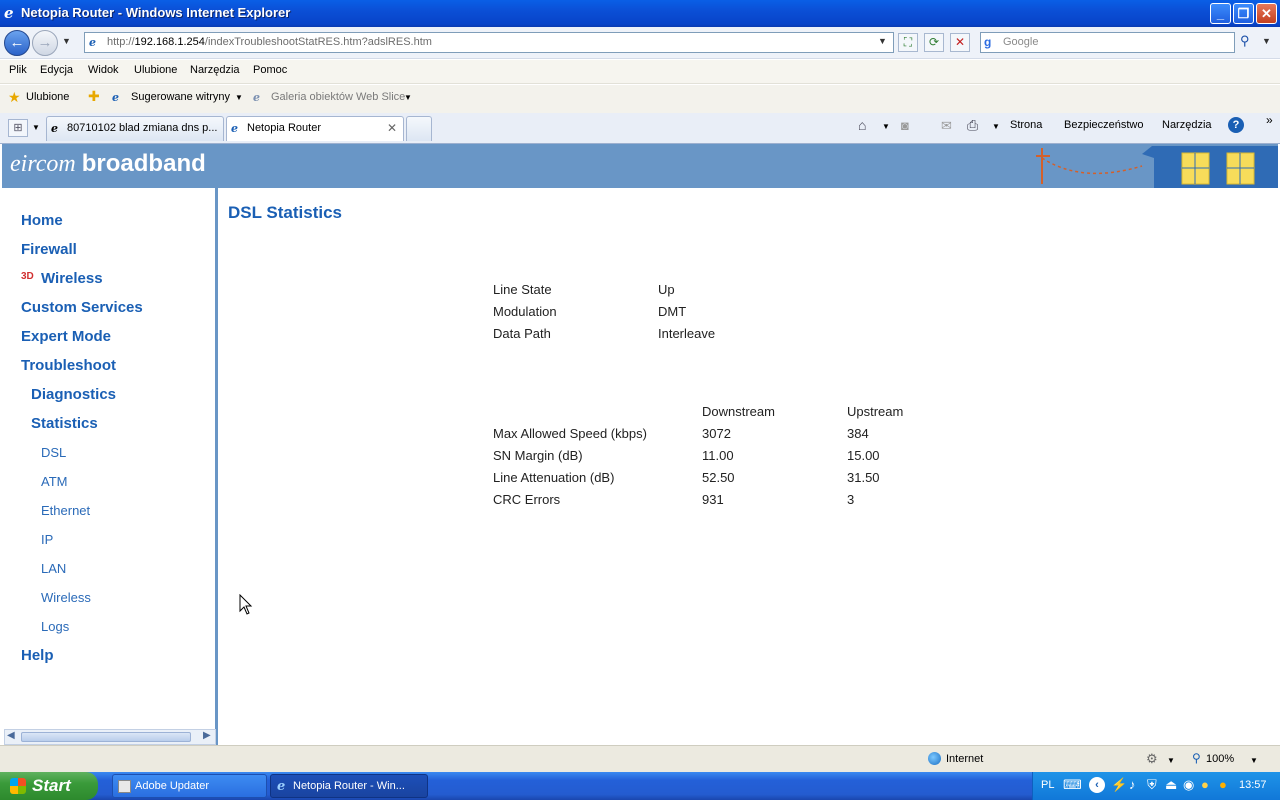 The image size is (1280, 800). I want to click on home-icon: ⌂, so click(862, 125).